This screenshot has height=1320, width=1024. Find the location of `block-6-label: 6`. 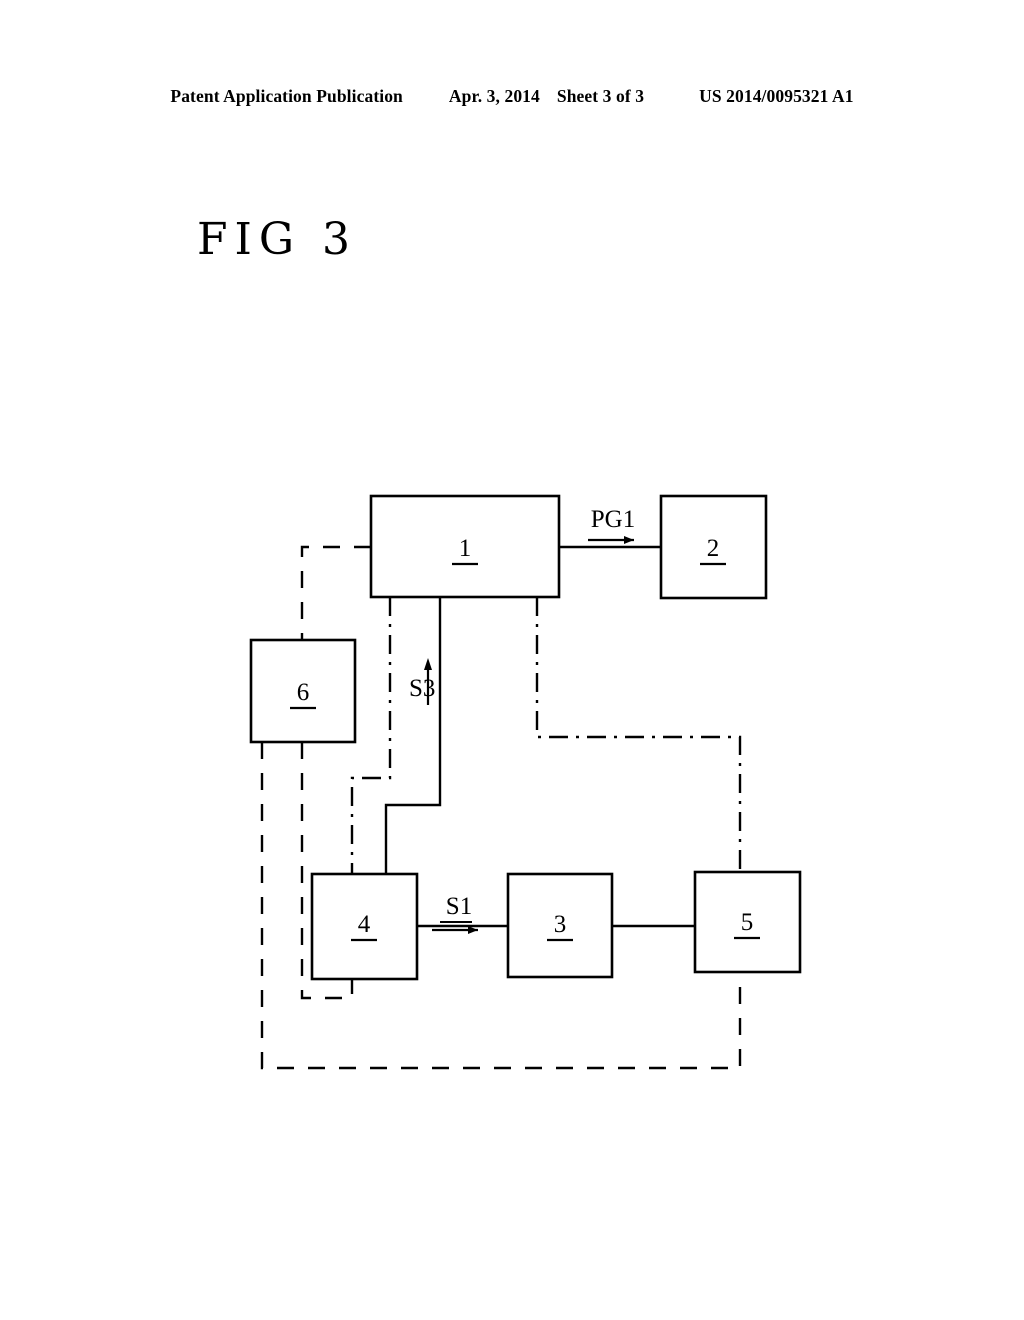

block-6-label: 6 is located at coordinates (303, 692).